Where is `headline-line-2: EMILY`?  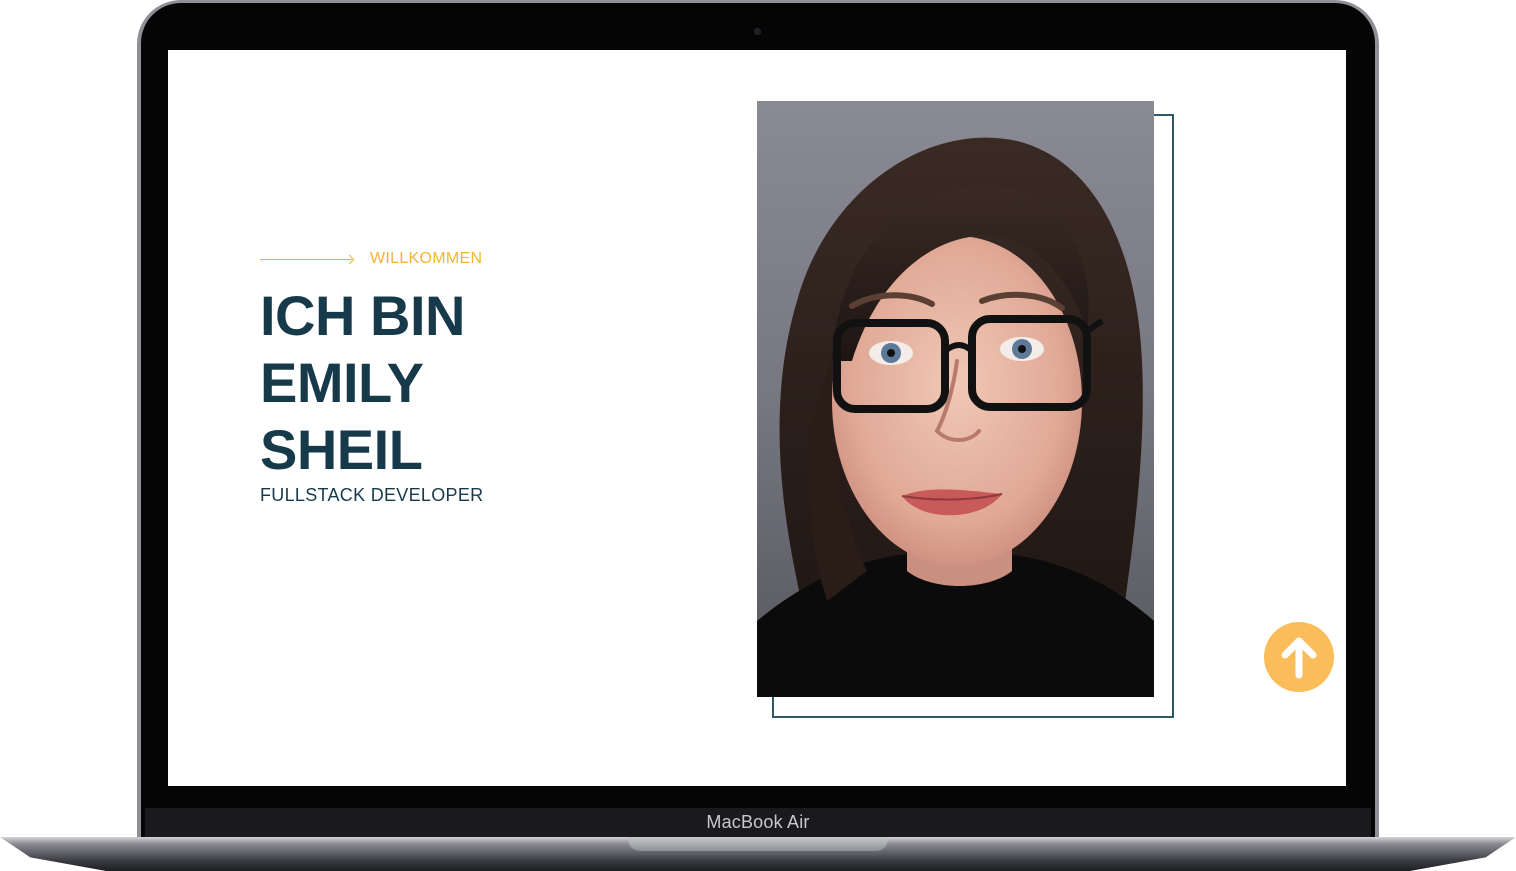
headline-line-2: EMILY is located at coordinates (342, 382).